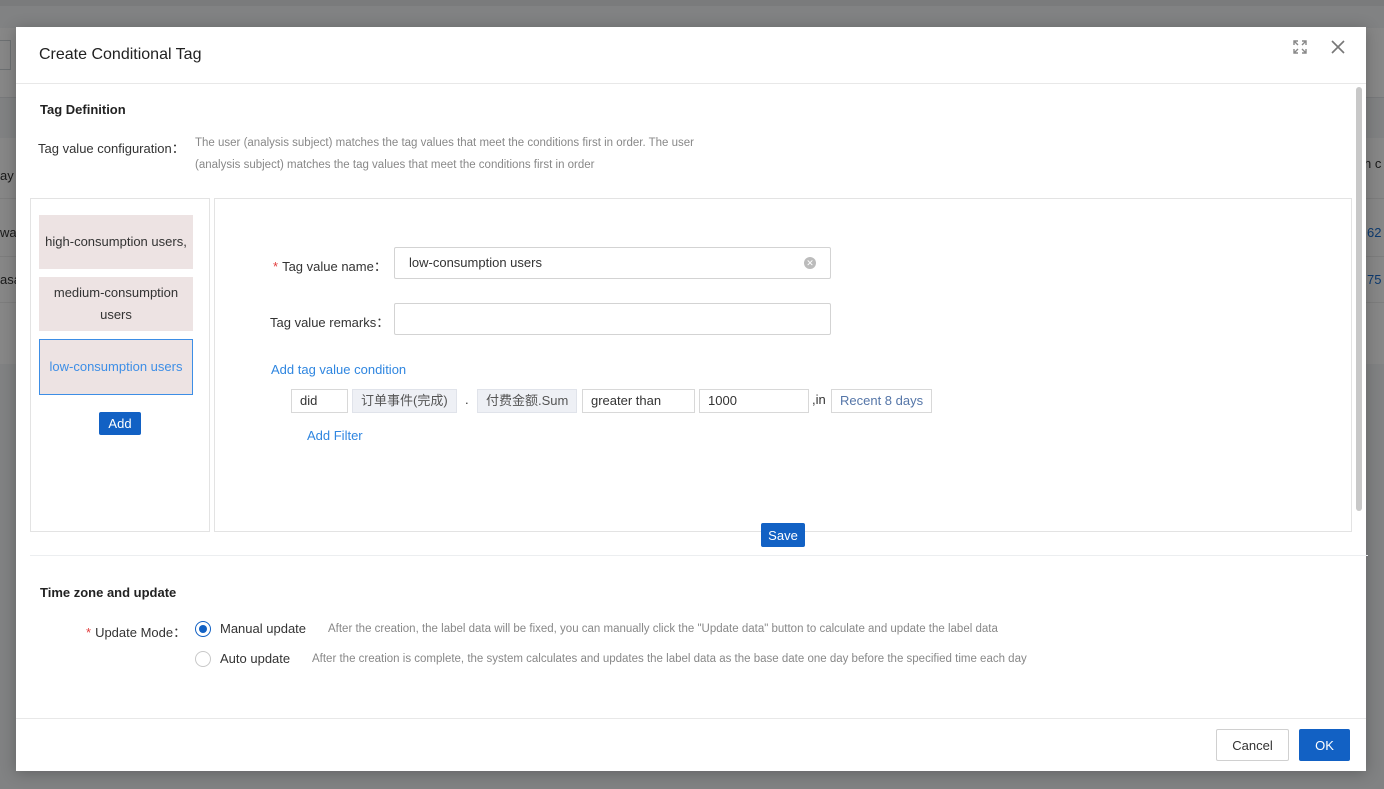  I want to click on update-mode-label: * Update Mode：, so click(136, 631).